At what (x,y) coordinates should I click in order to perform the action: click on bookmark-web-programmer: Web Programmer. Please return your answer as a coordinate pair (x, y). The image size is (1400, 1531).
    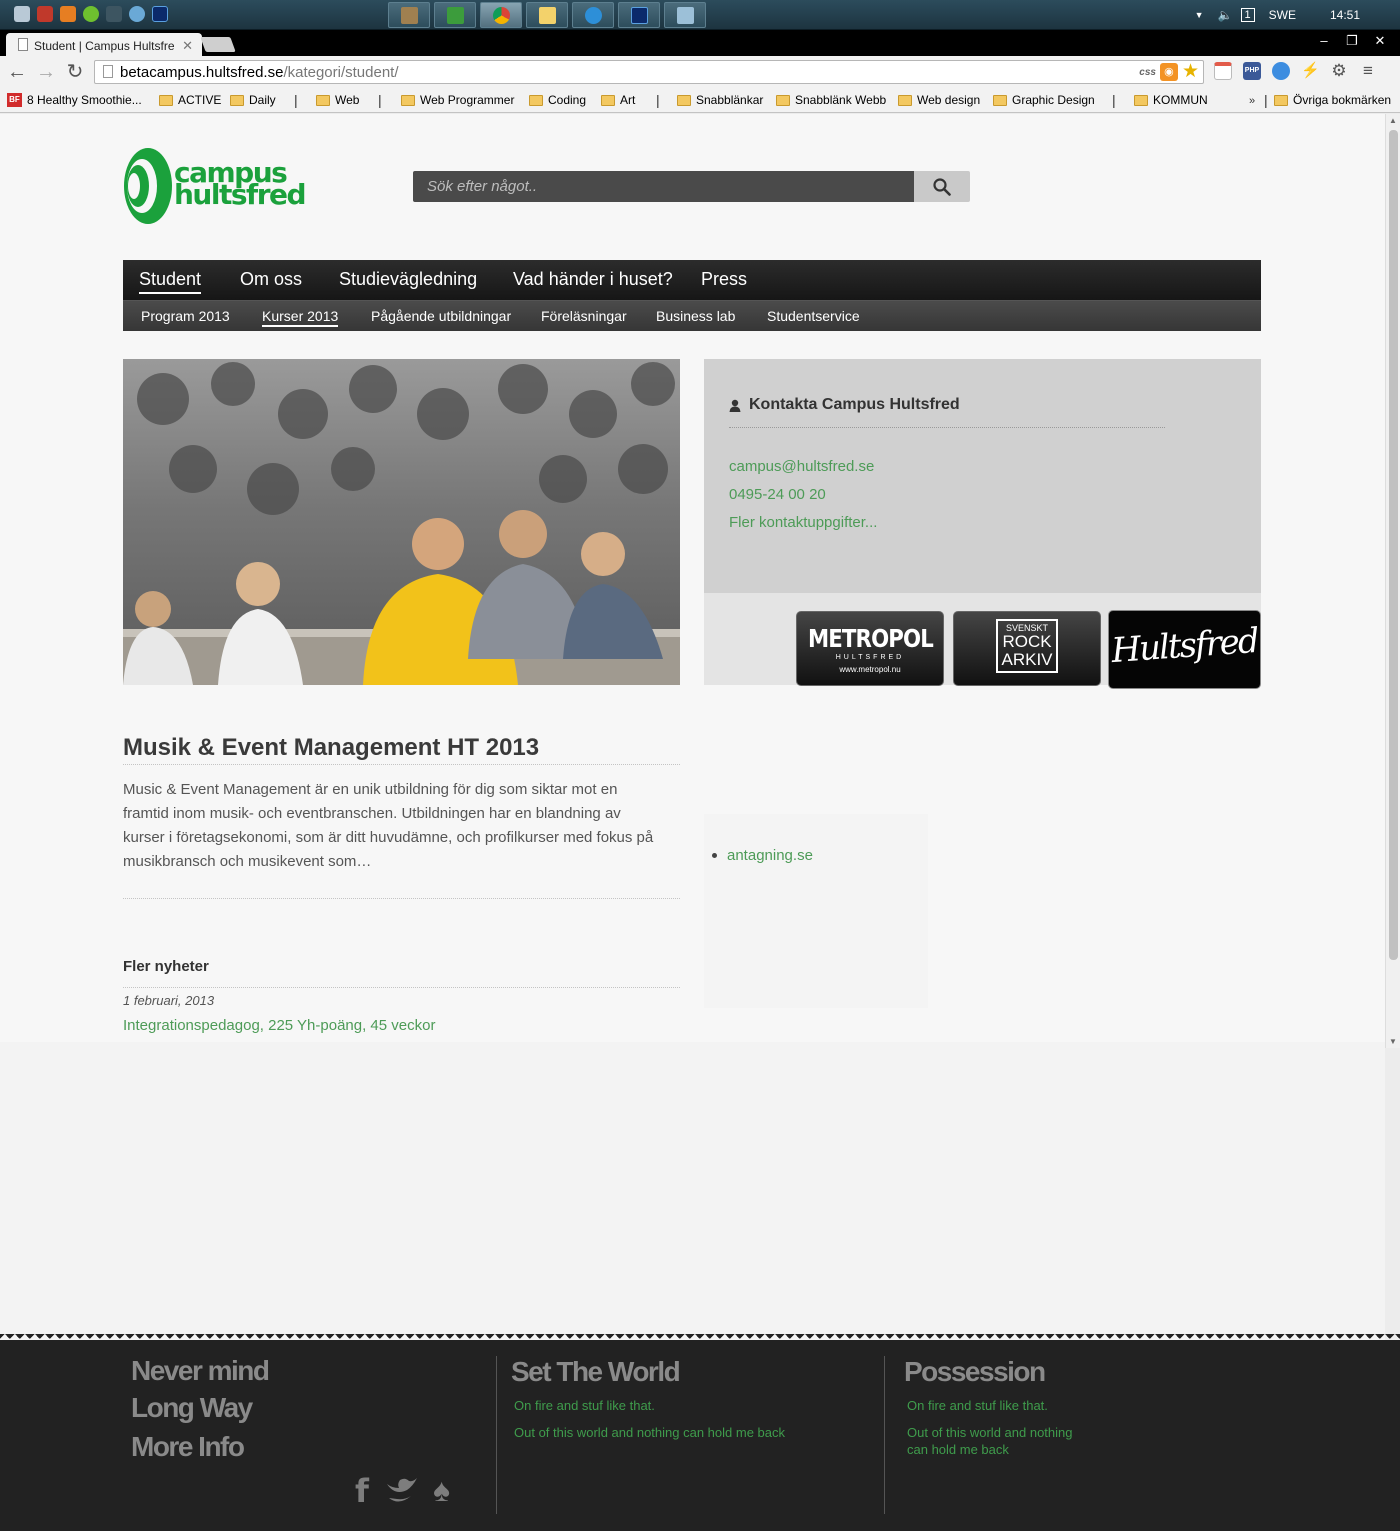
    Looking at the image, I should click on (457, 100).